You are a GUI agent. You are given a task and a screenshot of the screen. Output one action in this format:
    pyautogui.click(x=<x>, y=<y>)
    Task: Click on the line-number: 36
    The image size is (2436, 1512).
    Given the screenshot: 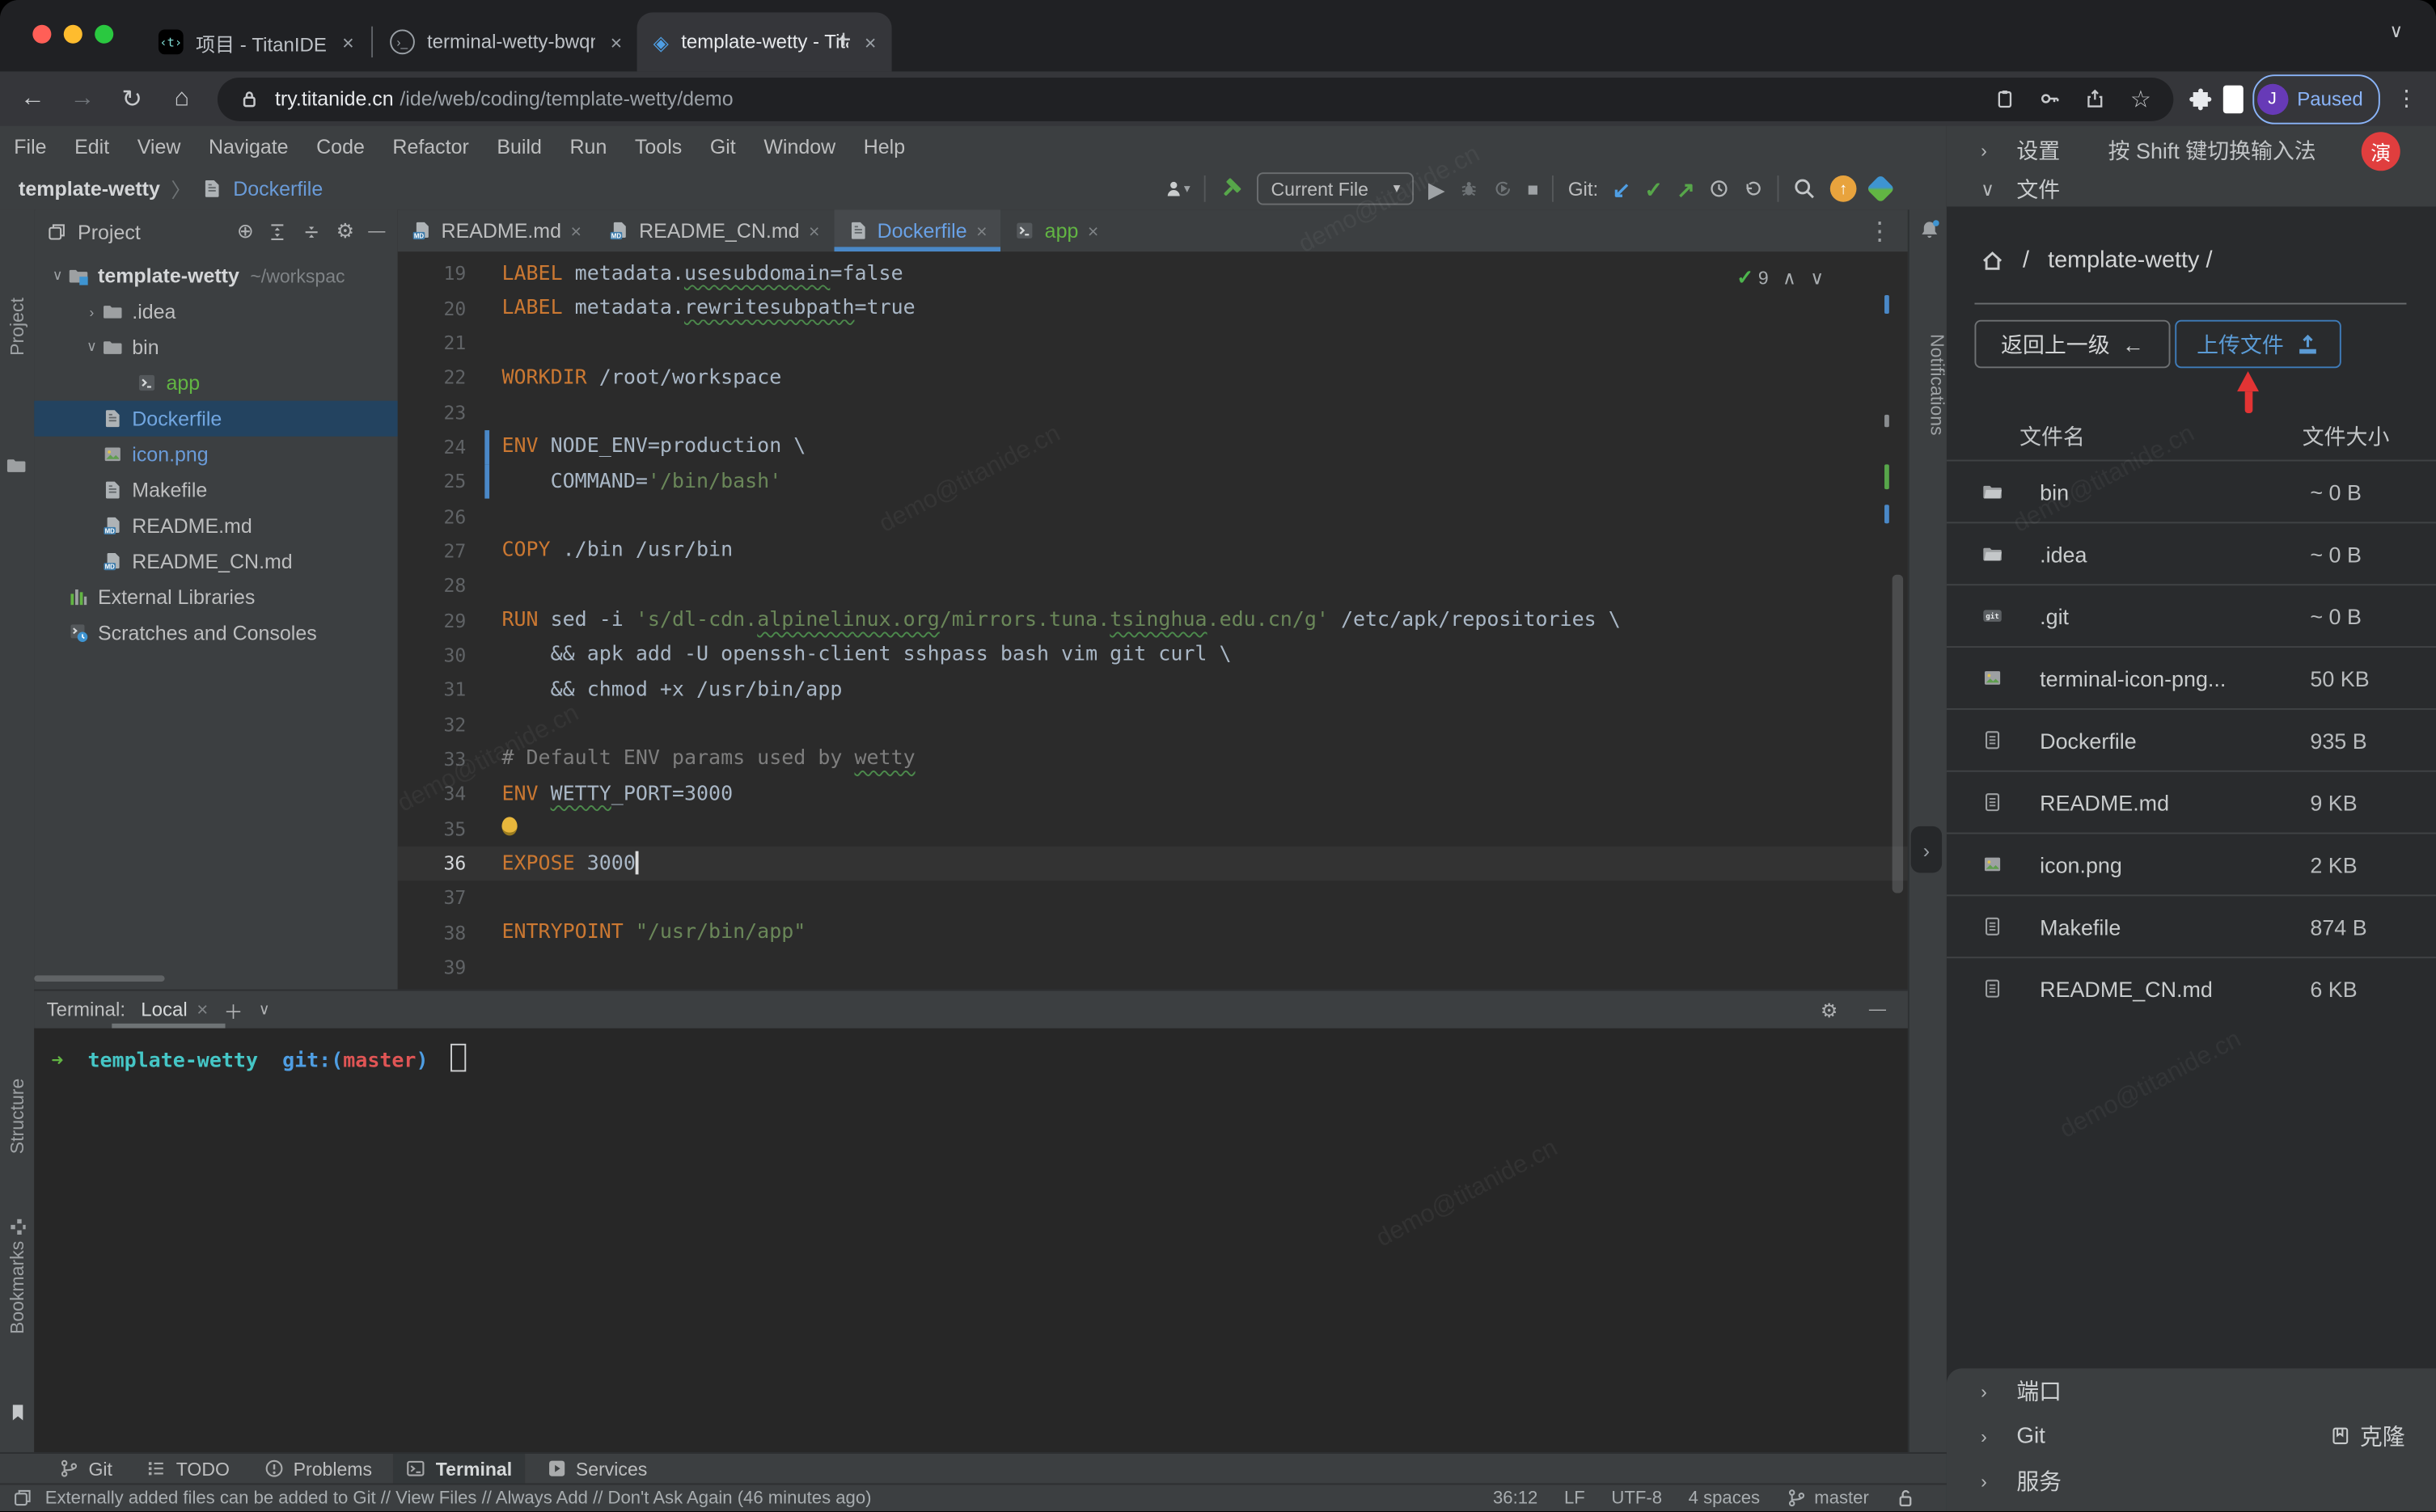 What is the action you would take?
    pyautogui.click(x=432, y=864)
    